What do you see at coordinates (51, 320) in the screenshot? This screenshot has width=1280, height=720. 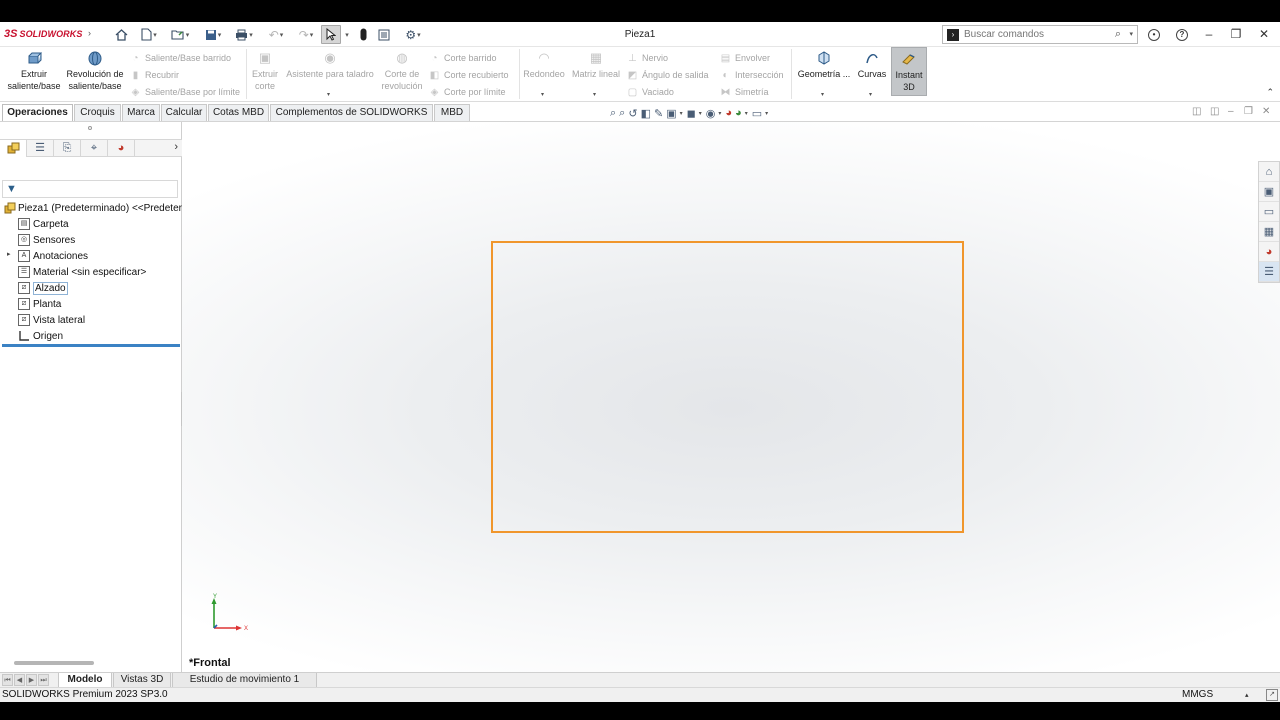 I see `tree-item-vista-lateral: ⧄ Vista lateral` at bounding box center [51, 320].